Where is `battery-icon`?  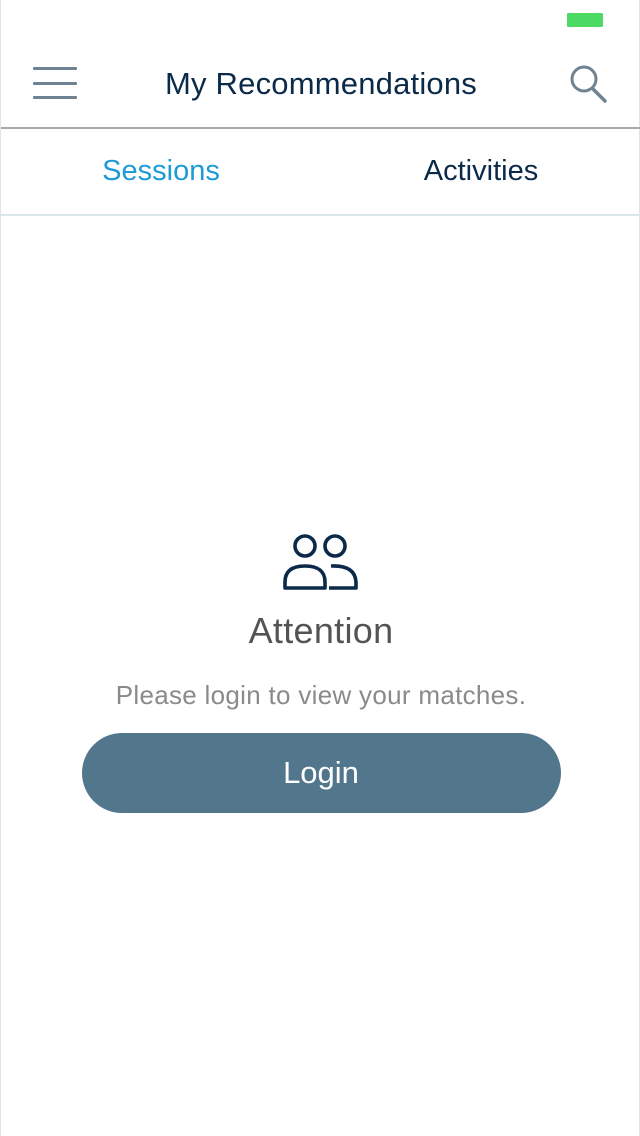
battery-icon is located at coordinates (585, 20).